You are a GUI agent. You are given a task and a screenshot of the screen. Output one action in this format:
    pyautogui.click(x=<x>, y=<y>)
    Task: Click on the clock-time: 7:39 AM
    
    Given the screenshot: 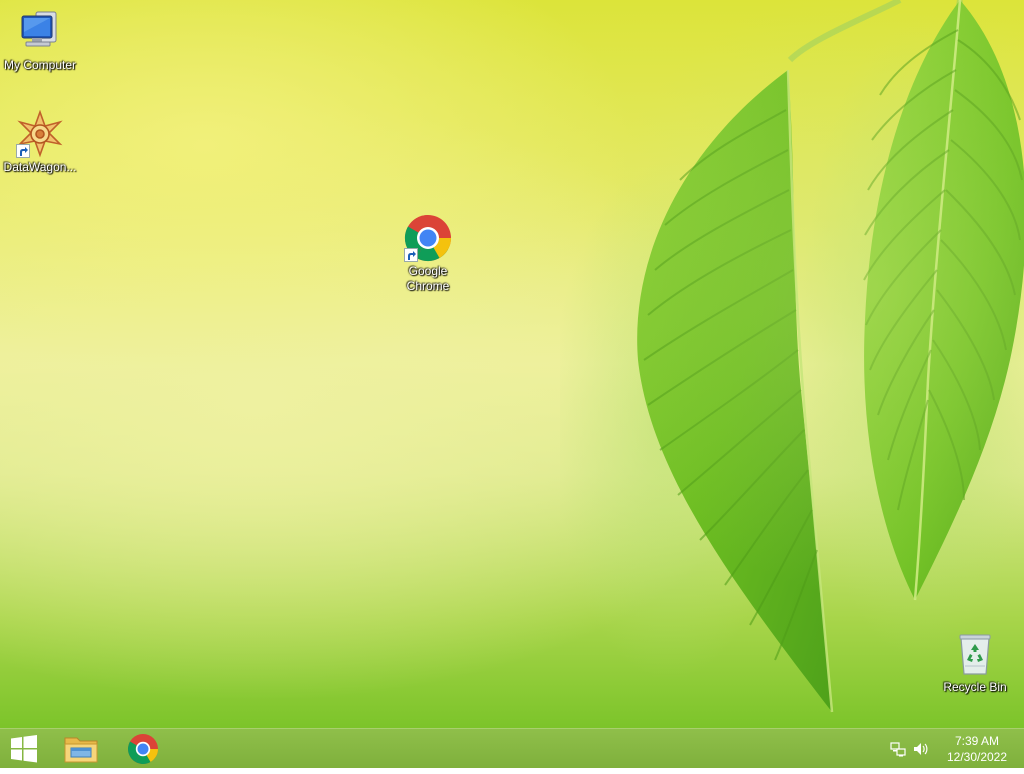 What is the action you would take?
    pyautogui.click(x=977, y=741)
    